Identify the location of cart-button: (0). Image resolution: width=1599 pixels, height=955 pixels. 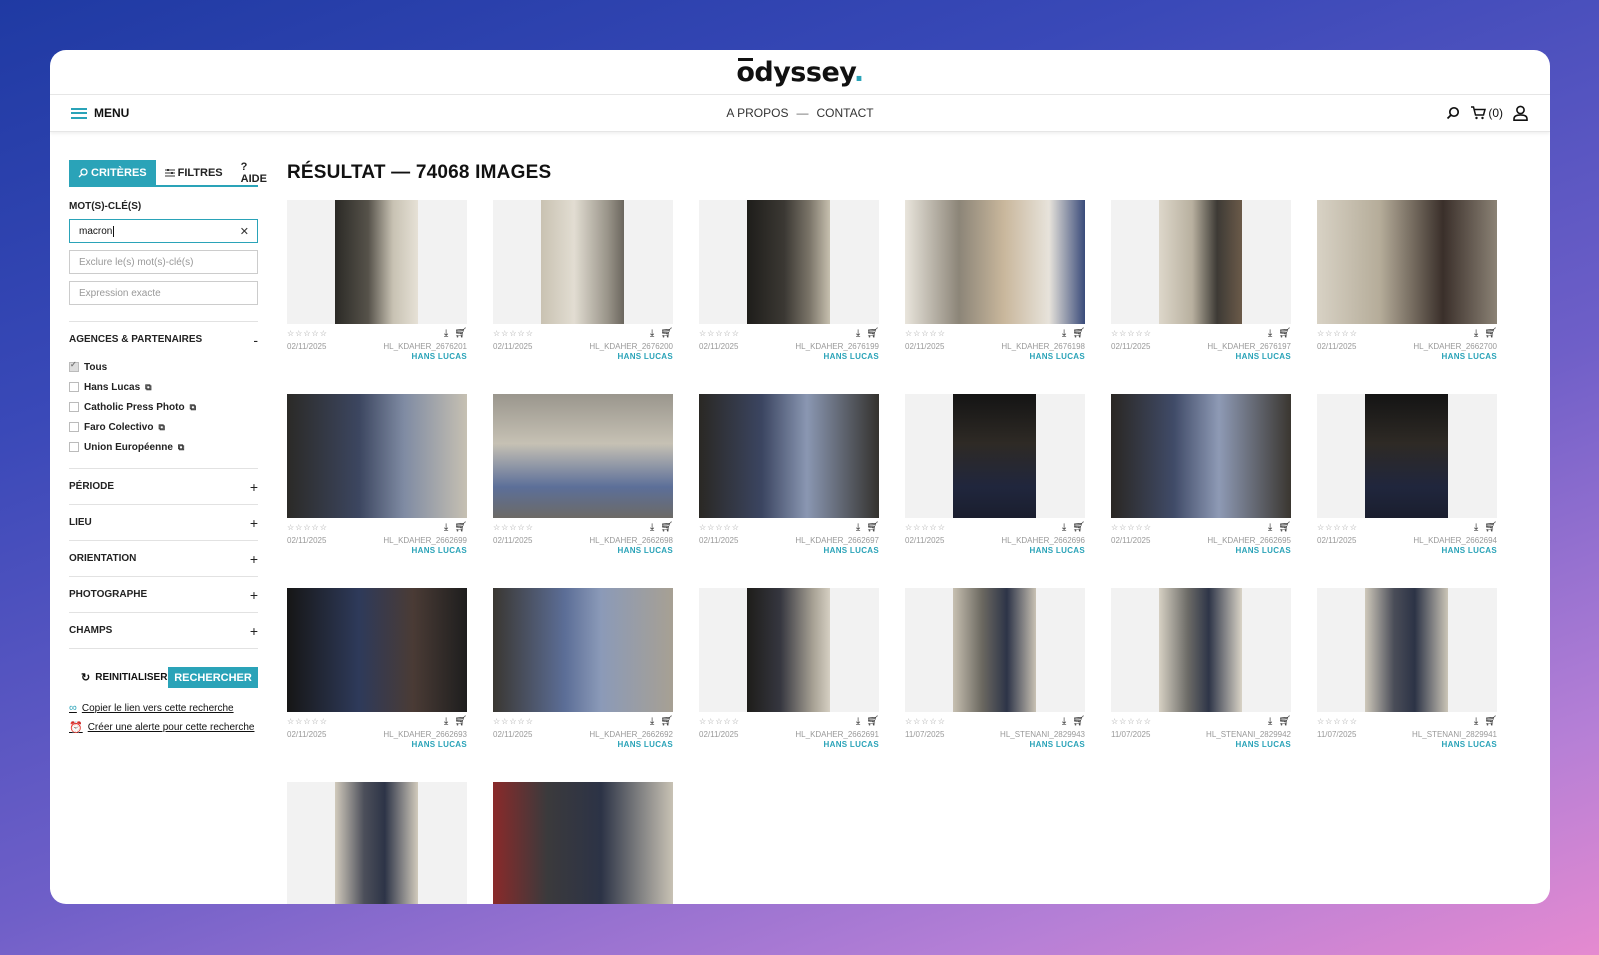
(1486, 113).